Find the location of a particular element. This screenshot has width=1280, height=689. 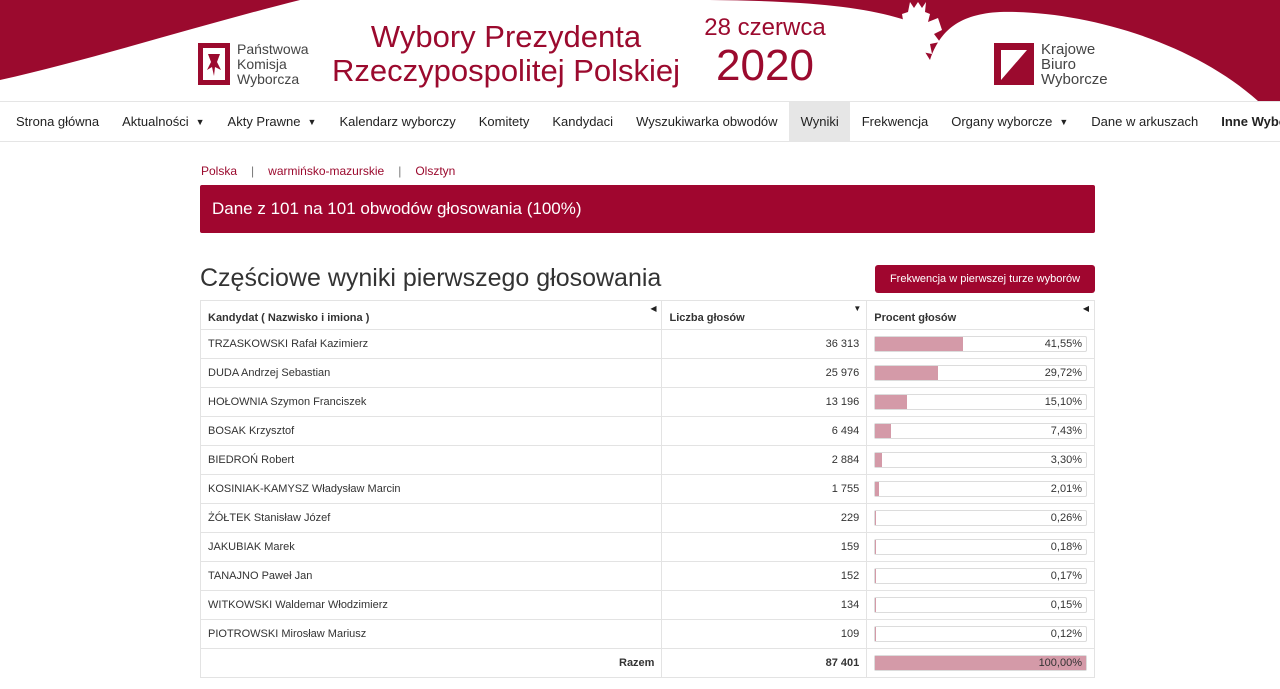

breadcrumb: Polska | warmińsko-mazurskie | Olsztyn is located at coordinates (328, 171).